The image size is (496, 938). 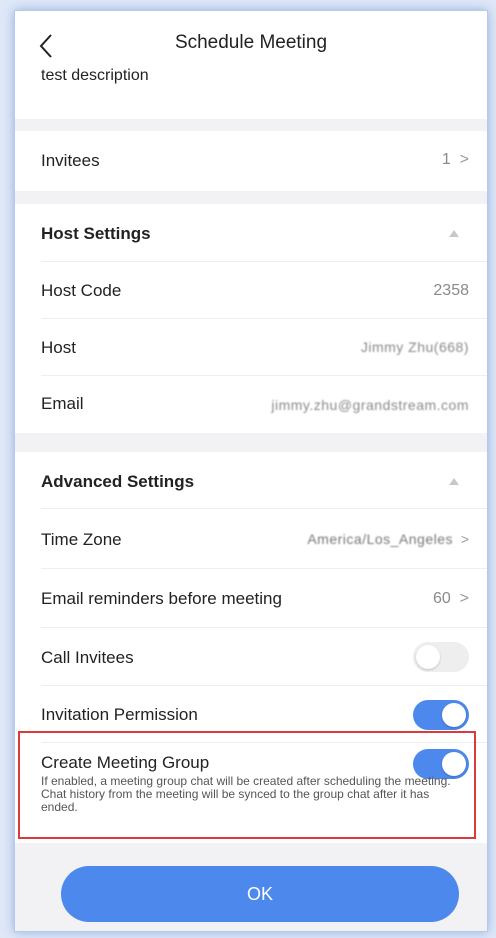 What do you see at coordinates (58, 347) in the screenshot?
I see `host-label: Host` at bounding box center [58, 347].